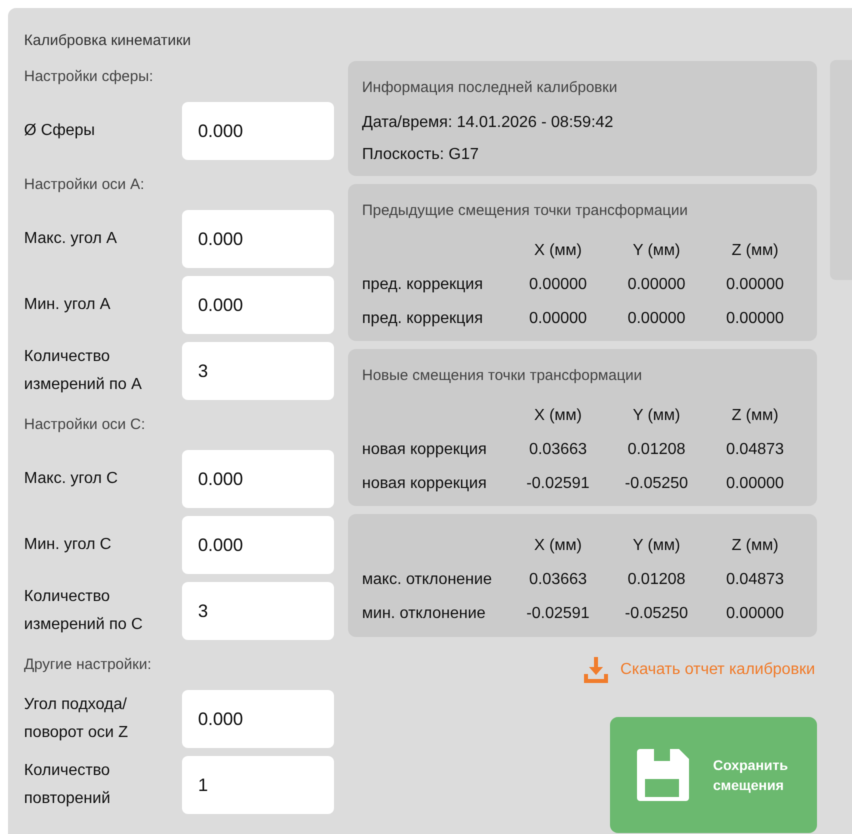  Describe the element at coordinates (84, 184) in the screenshot. I see `section-heading: Настройки оси A:` at that location.